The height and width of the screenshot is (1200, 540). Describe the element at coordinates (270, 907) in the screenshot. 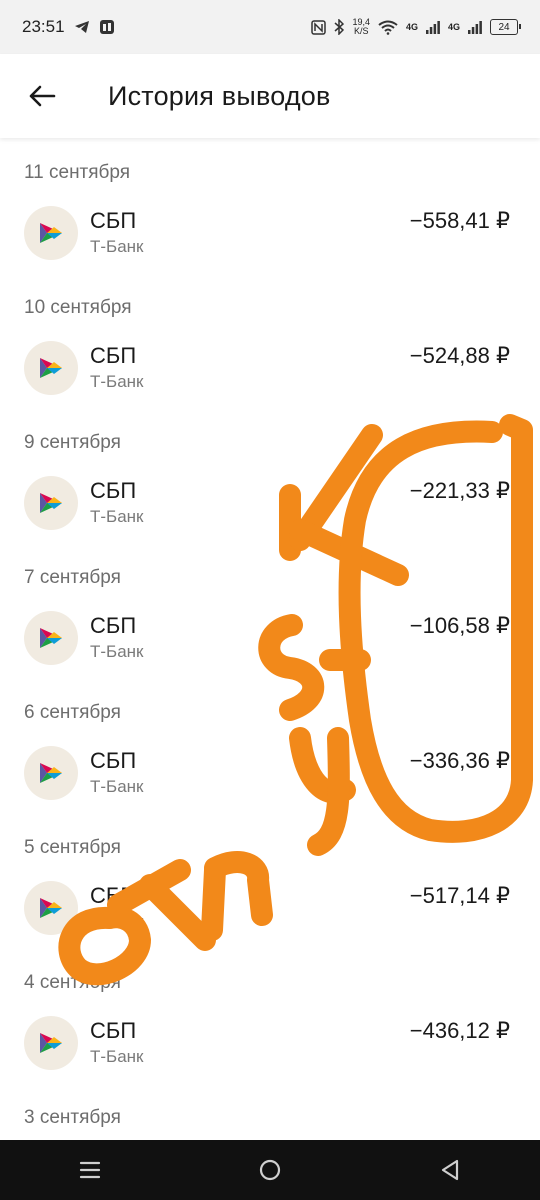

I see `withdrawal-row: СБП Т-Банк −517,14 ₽` at that location.